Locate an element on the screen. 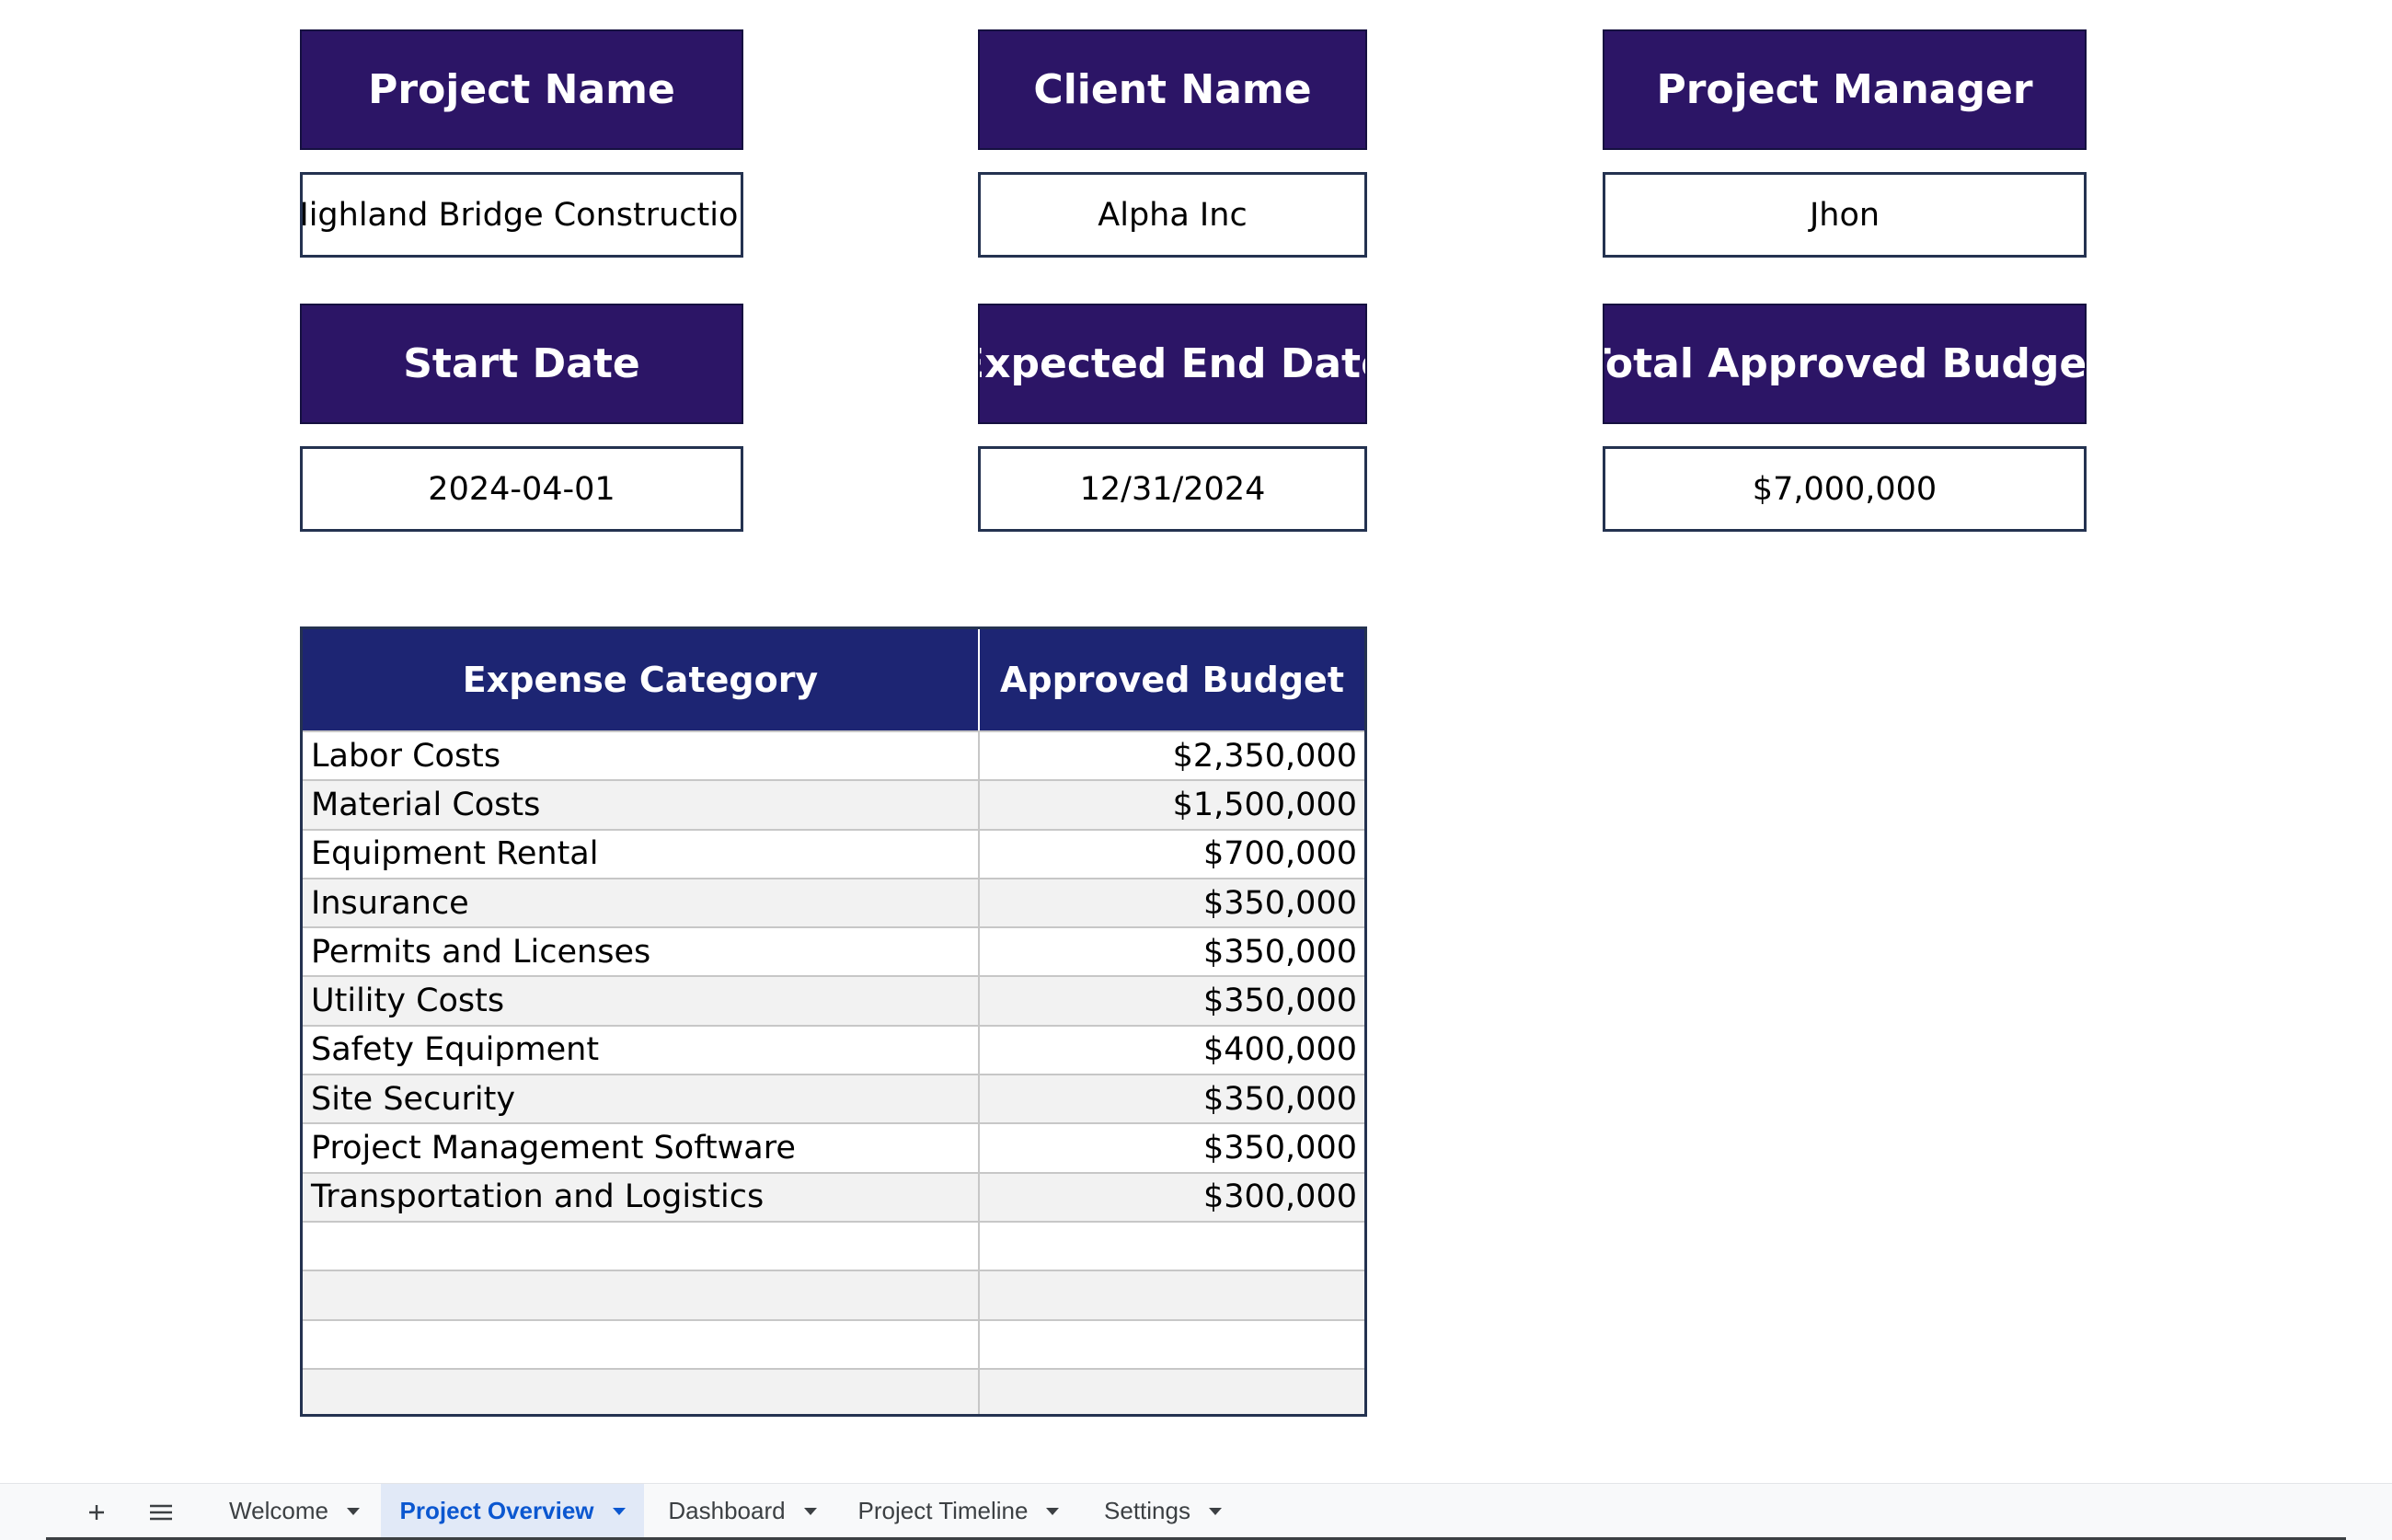 This screenshot has width=2392, height=1540. approved-budget-cell: $400,000 is located at coordinates (1172, 1050).